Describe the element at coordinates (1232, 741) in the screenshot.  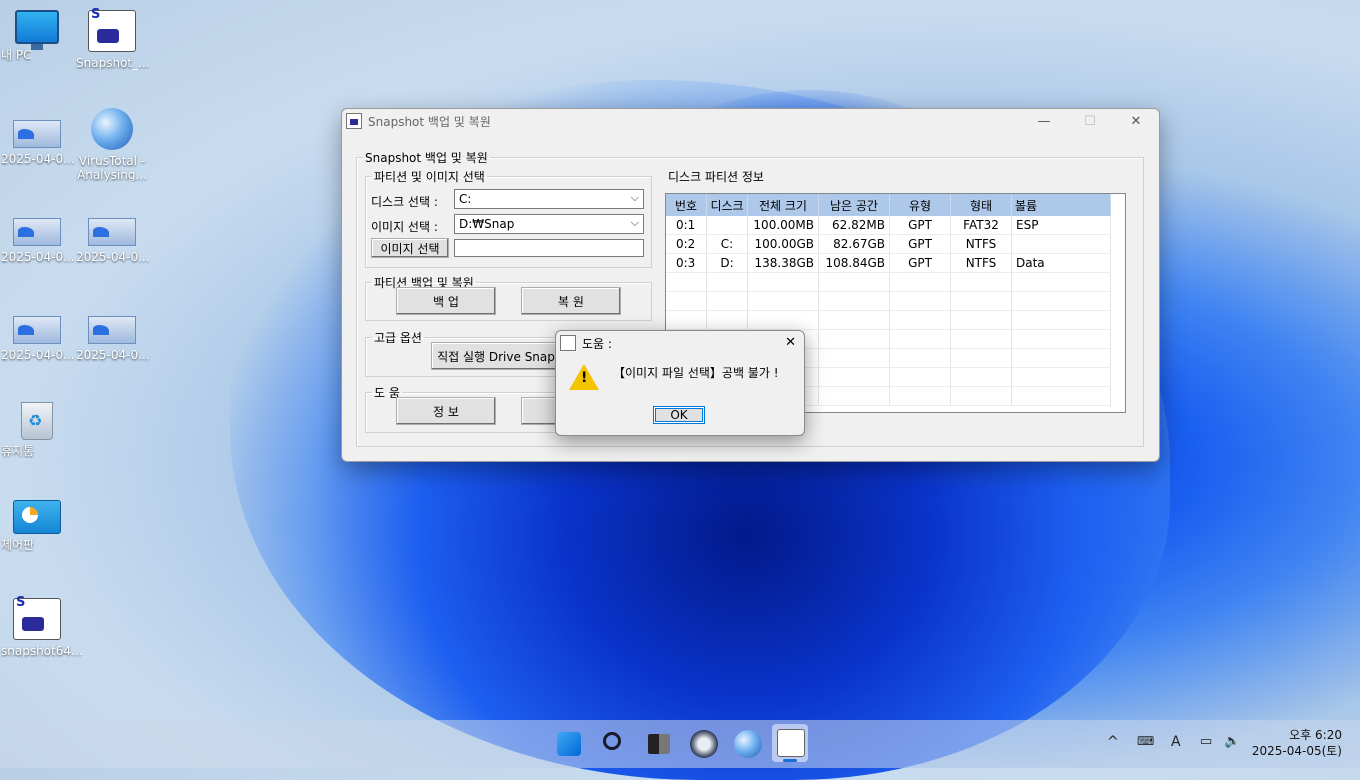
I see `volume-icon: 🔈` at that location.